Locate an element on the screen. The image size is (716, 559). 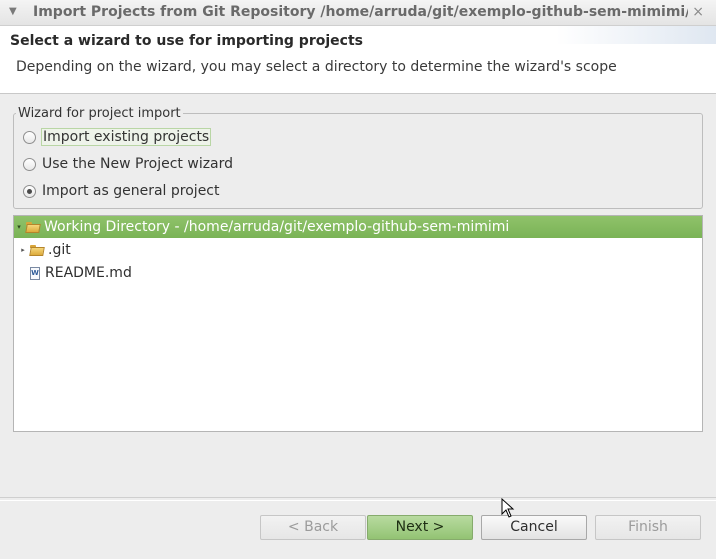
cancel-button: Cancel is located at coordinates (534, 527).